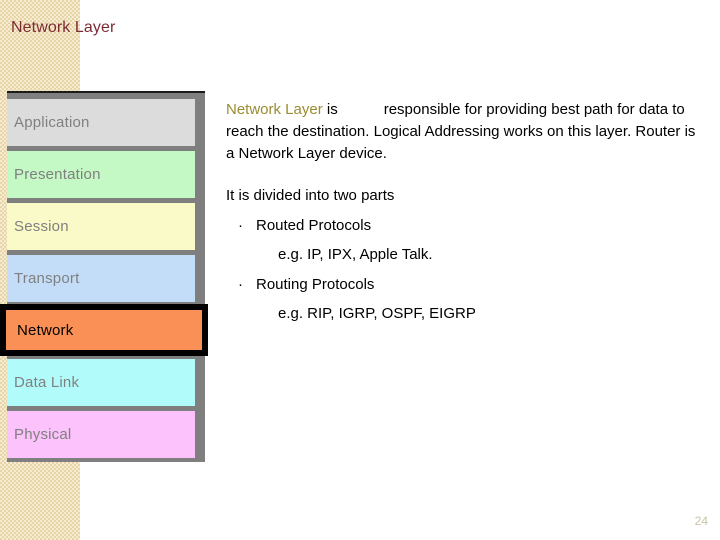 This screenshot has width=720, height=540. Describe the element at coordinates (101, 434) in the screenshot. I see `layer-box-physical: Physical` at that location.